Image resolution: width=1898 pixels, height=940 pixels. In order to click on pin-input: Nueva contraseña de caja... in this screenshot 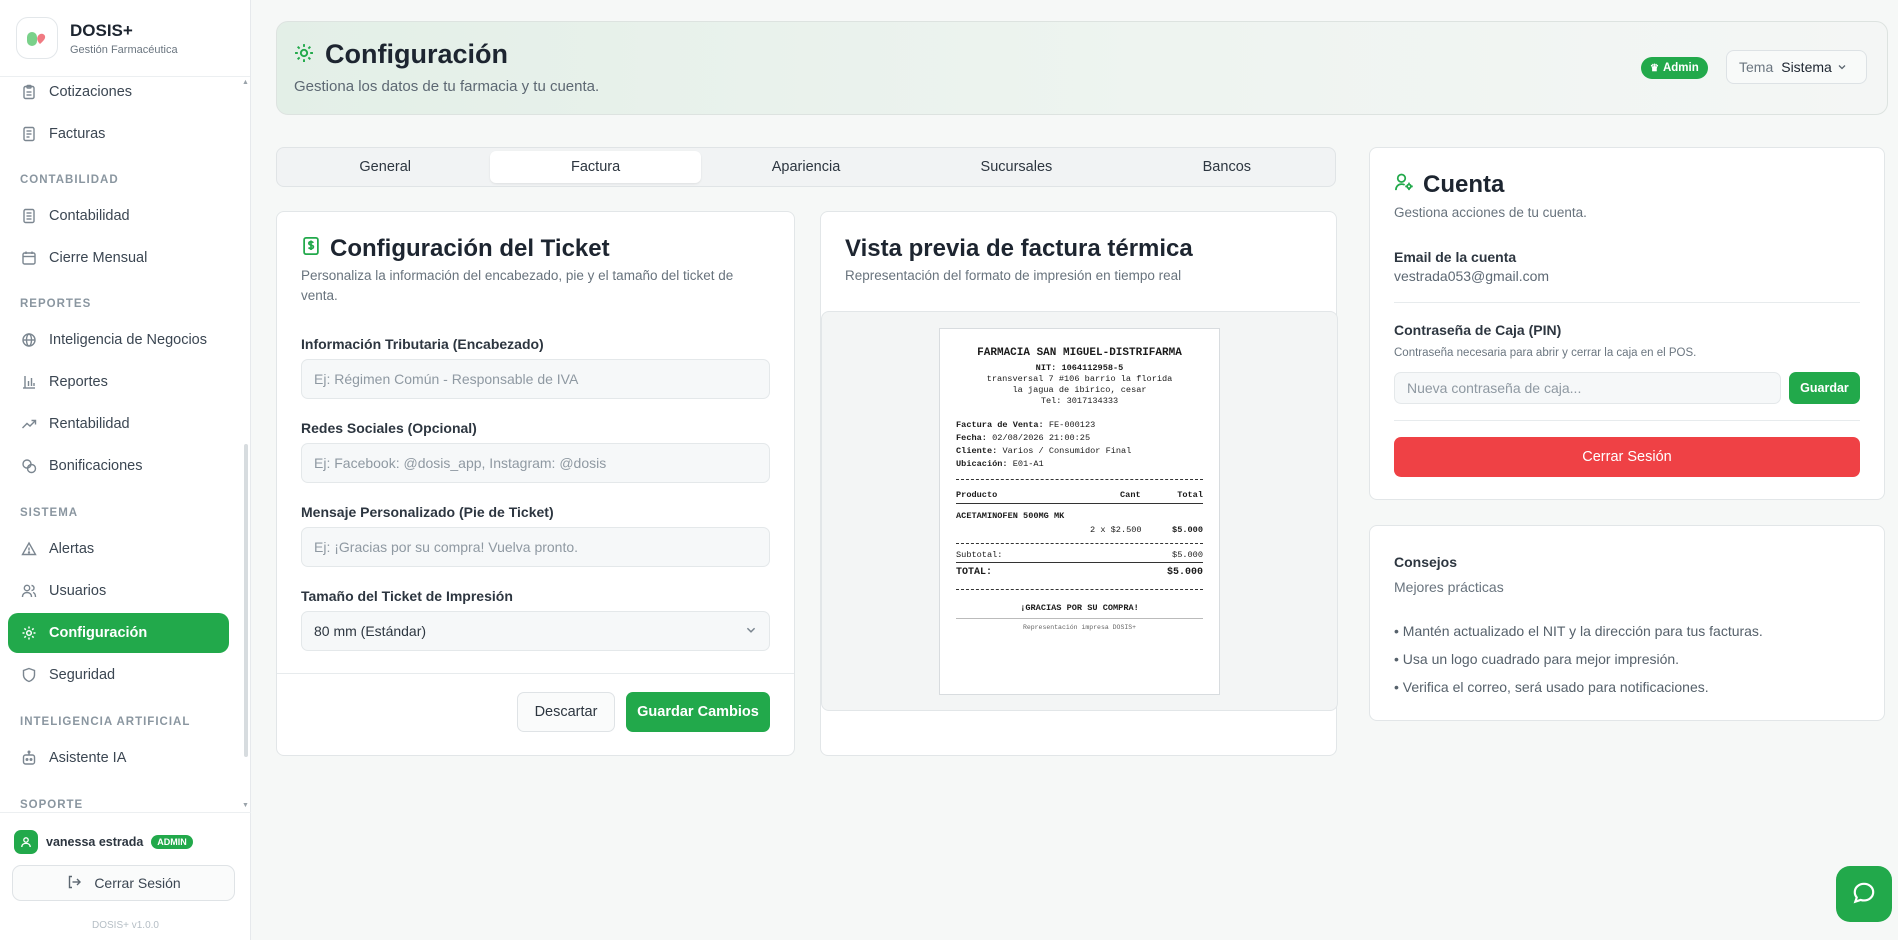, I will do `click(1587, 388)`.